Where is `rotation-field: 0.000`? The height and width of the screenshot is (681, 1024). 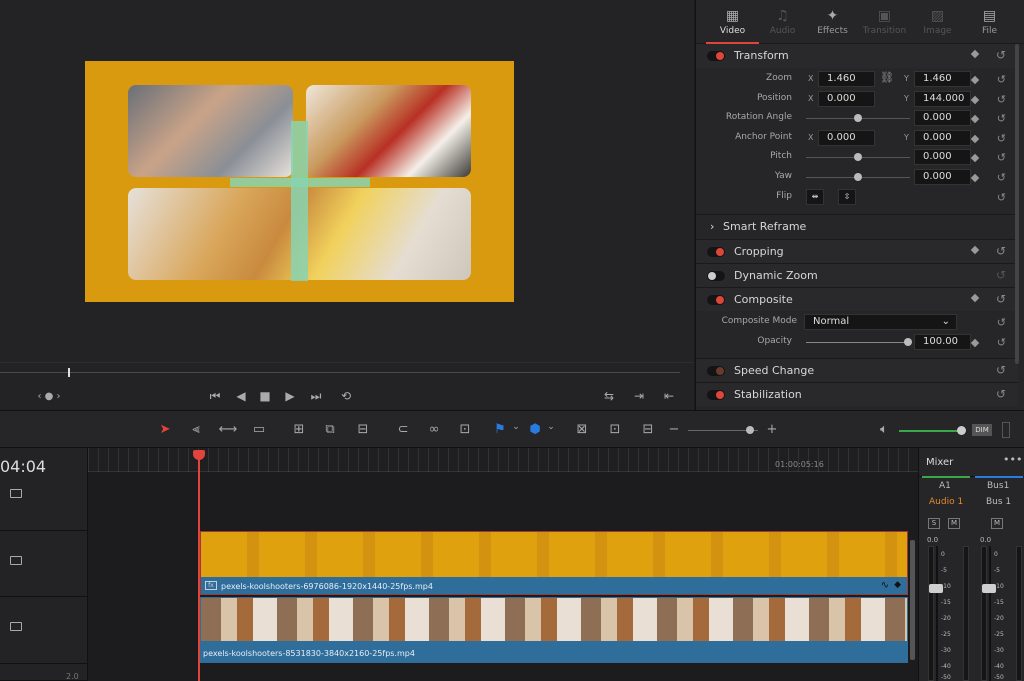
rotation-field: 0.000 is located at coordinates (942, 118).